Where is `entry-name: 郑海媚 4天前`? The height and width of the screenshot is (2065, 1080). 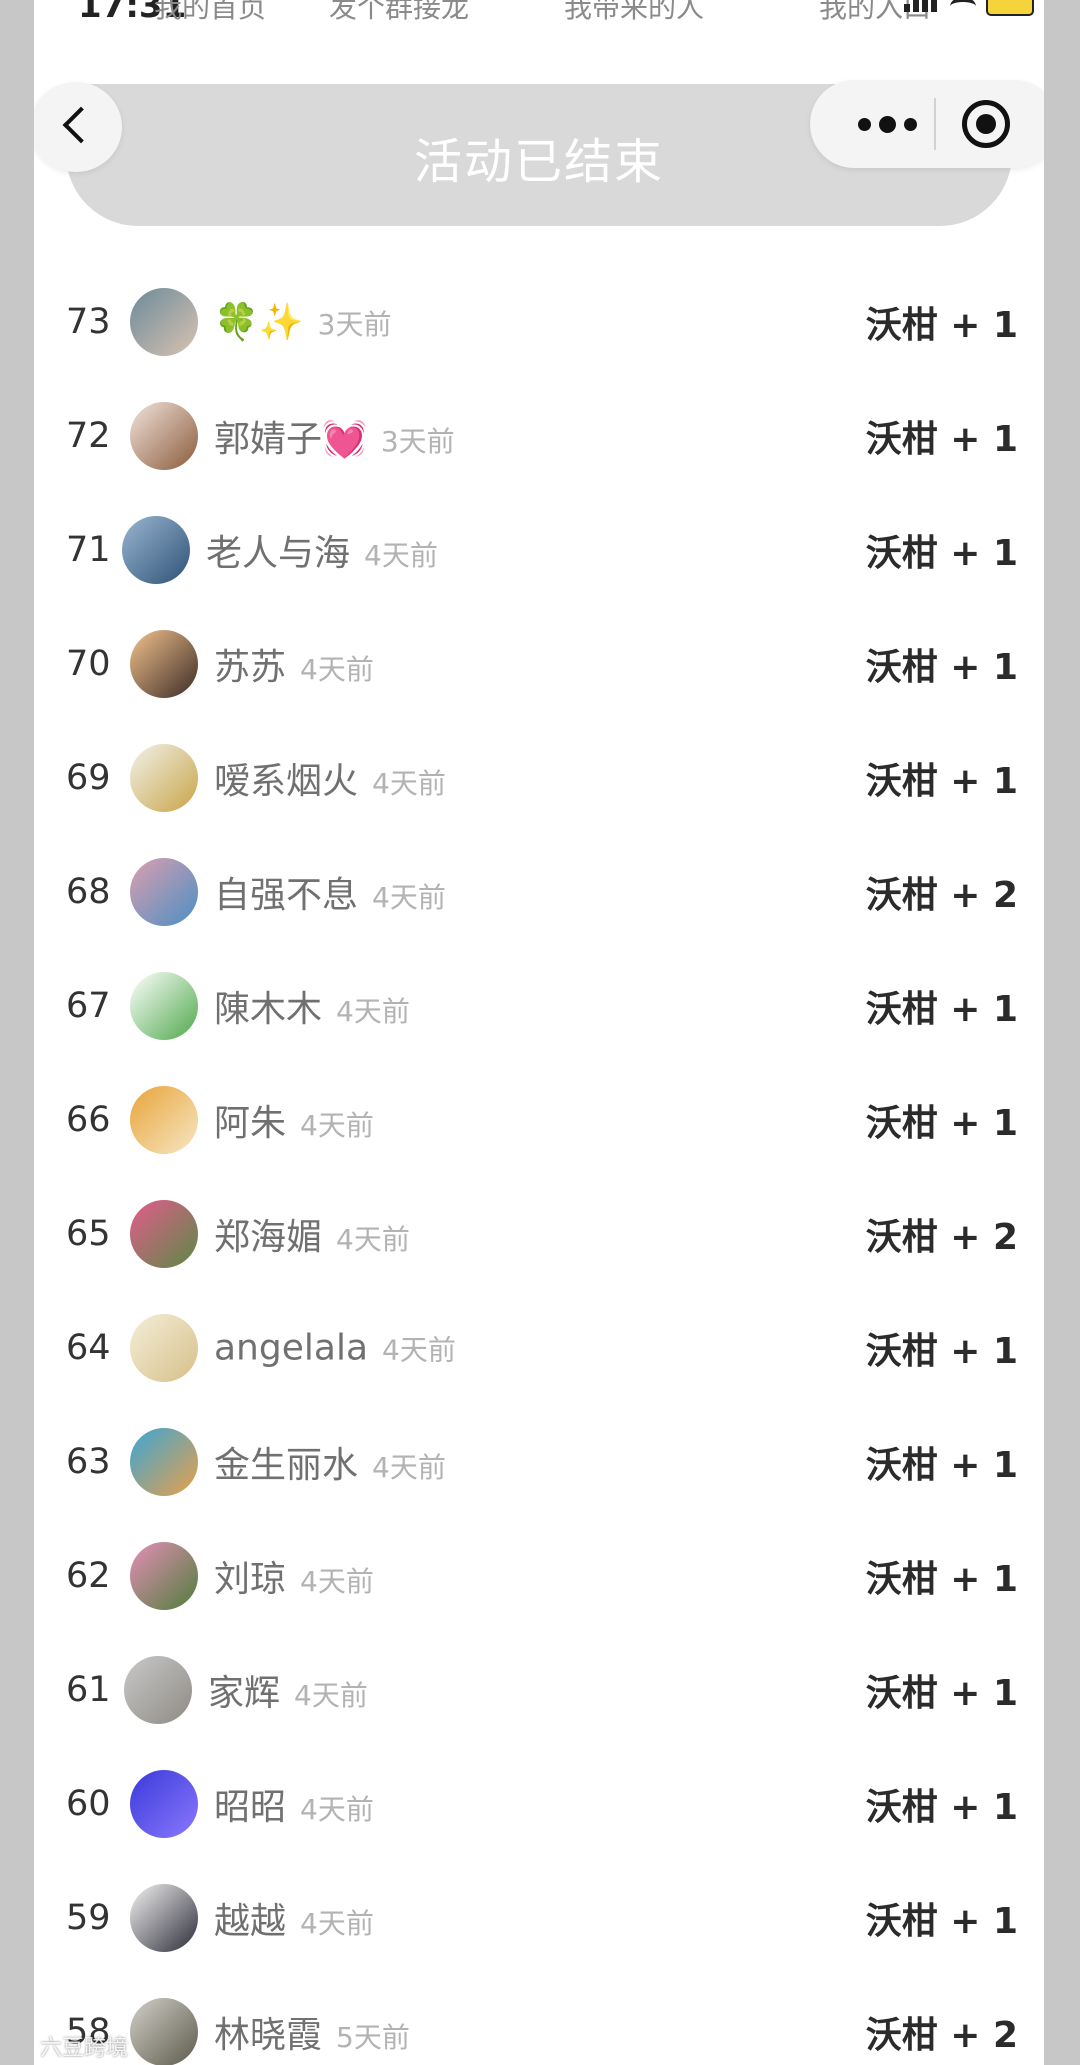 entry-name: 郑海媚 4天前 is located at coordinates (312, 1234).